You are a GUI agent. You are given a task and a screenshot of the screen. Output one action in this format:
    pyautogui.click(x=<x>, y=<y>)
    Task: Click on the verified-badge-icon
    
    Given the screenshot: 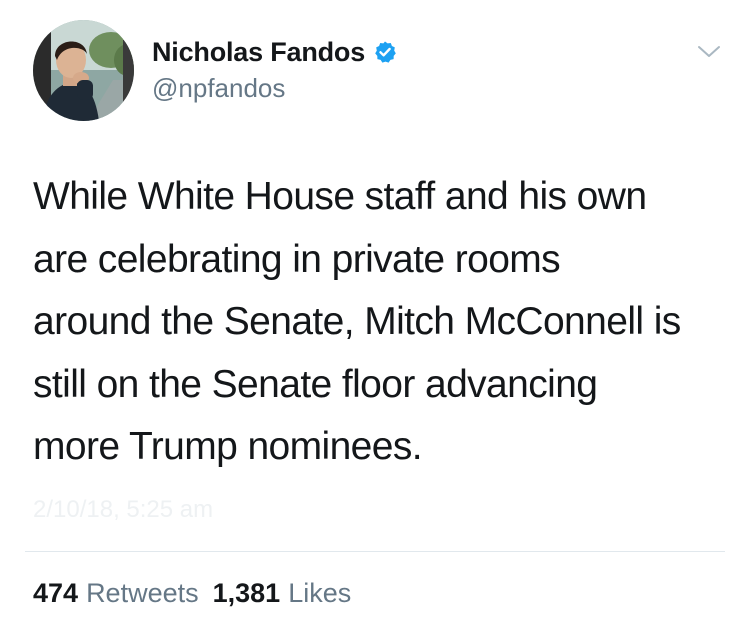 What is the action you would take?
    pyautogui.click(x=385, y=52)
    